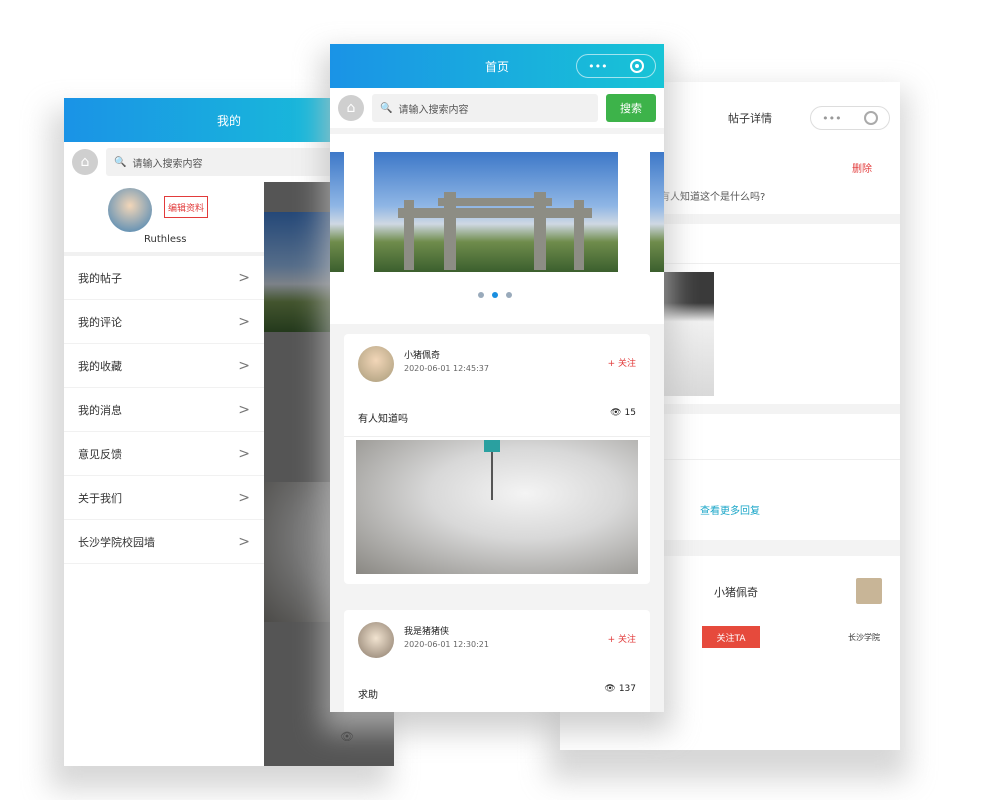 The width and height of the screenshot is (1000, 800). I want to click on right-page-title: 帖子详情, so click(750, 118).